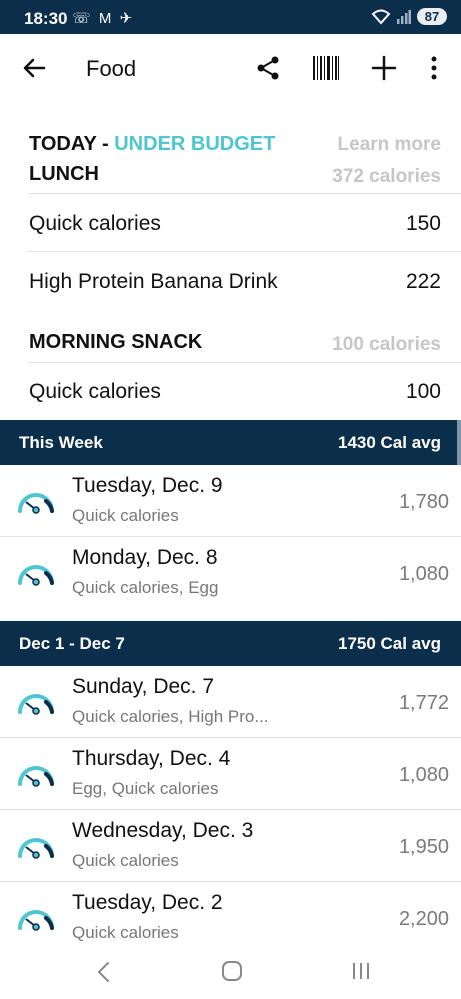 The width and height of the screenshot is (461, 999). I want to click on learn-more-link: Learn more, so click(389, 145).